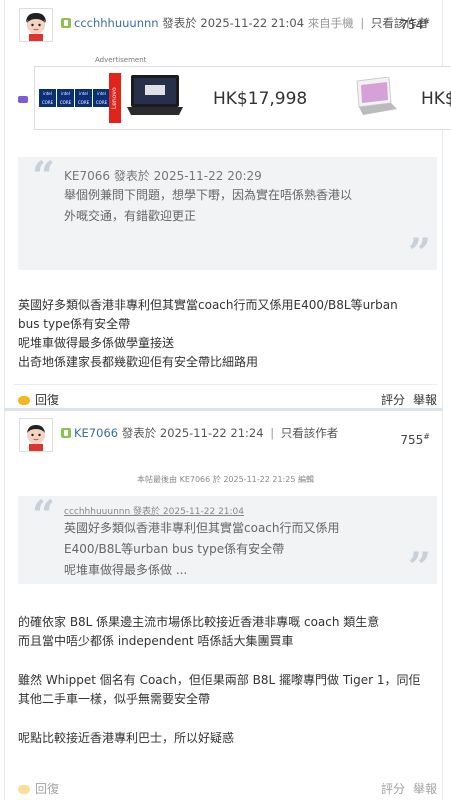 The width and height of the screenshot is (451, 800). What do you see at coordinates (260, 99) in the screenshot?
I see `ad-price: HK$17,998` at bounding box center [260, 99].